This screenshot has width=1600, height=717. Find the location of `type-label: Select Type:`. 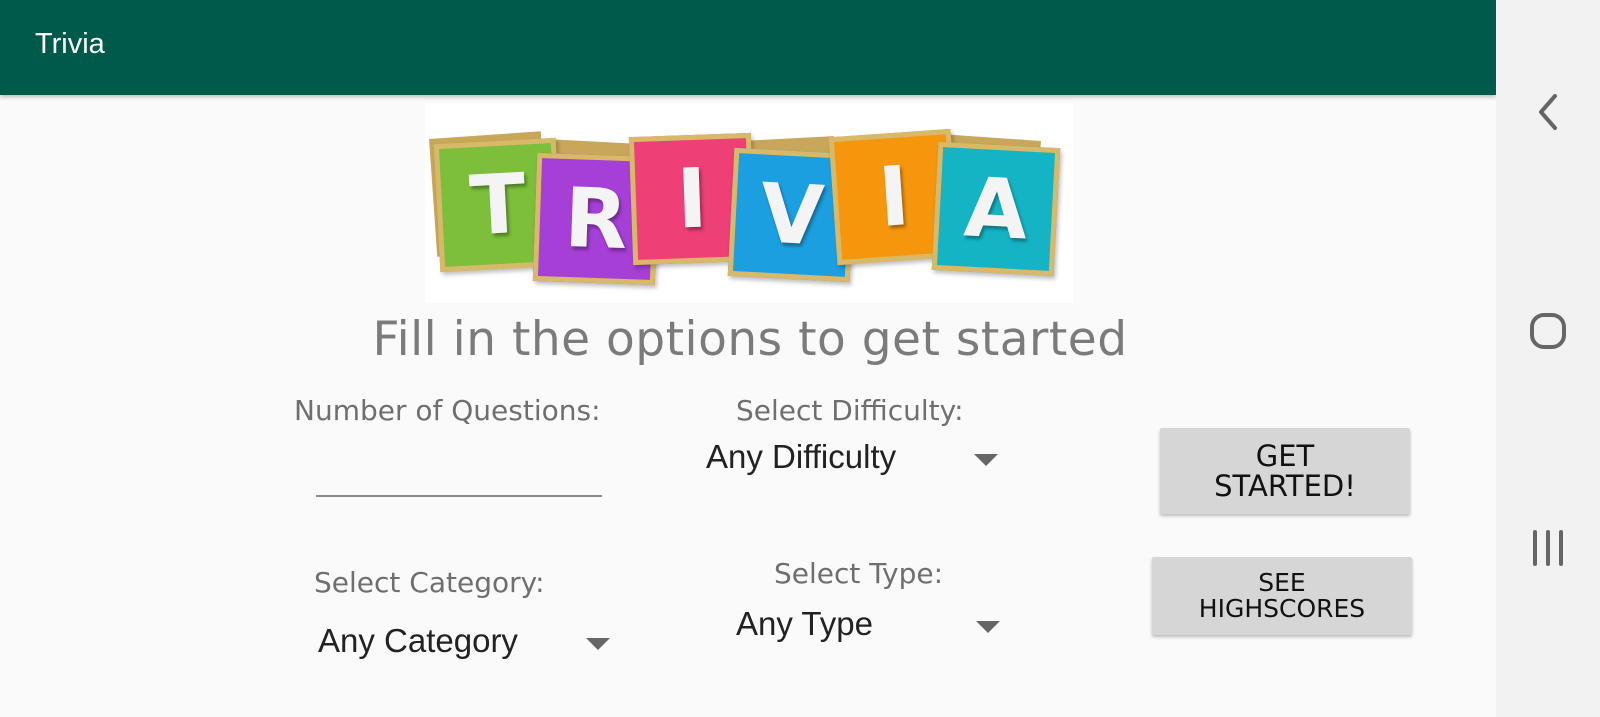

type-label: Select Type: is located at coordinates (859, 573).